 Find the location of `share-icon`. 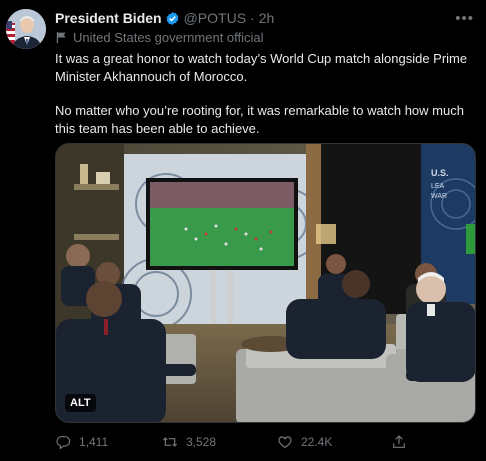

share-icon is located at coordinates (399, 441).